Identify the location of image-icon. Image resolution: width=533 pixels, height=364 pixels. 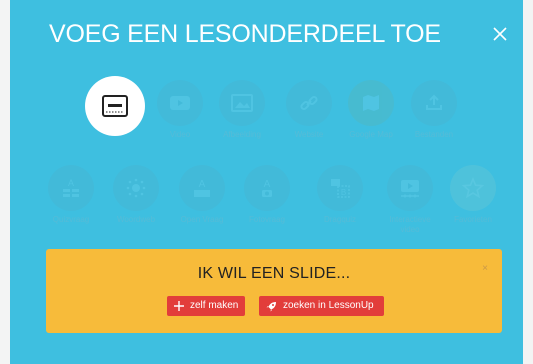
(242, 103).